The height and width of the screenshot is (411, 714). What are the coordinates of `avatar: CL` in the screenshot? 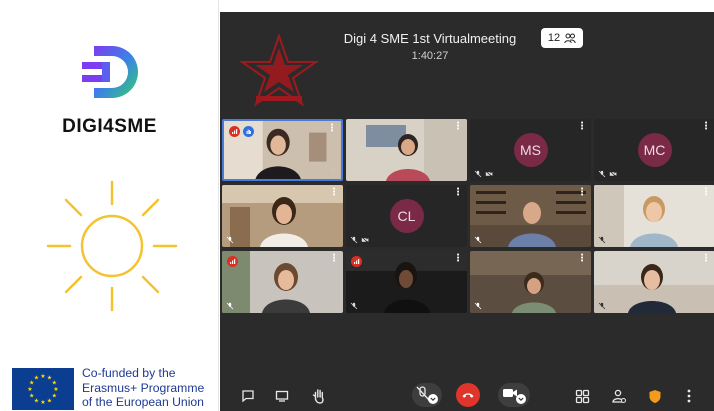 It's located at (406, 216).